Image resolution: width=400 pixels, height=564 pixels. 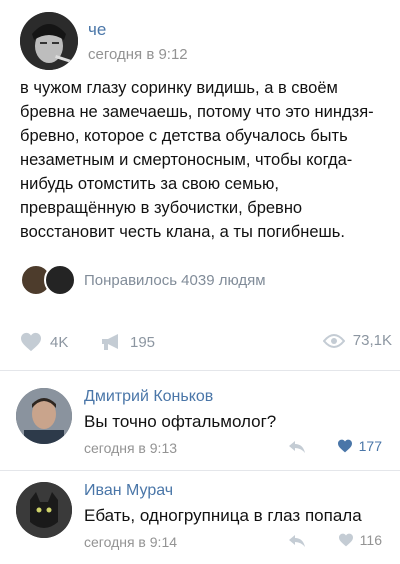 I want to click on comment-like-count: 177, so click(x=370, y=446).